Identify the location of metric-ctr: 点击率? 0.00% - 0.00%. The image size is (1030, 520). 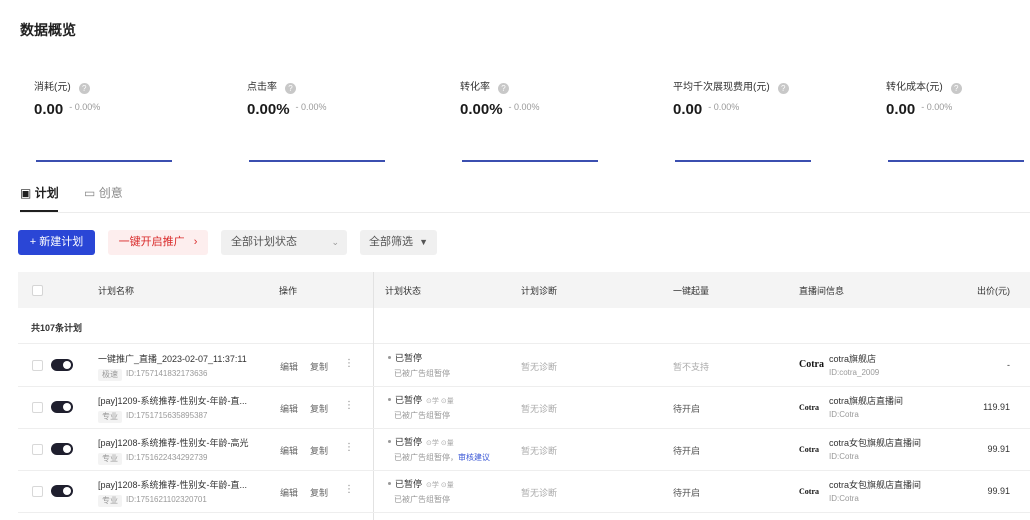
(332, 124).